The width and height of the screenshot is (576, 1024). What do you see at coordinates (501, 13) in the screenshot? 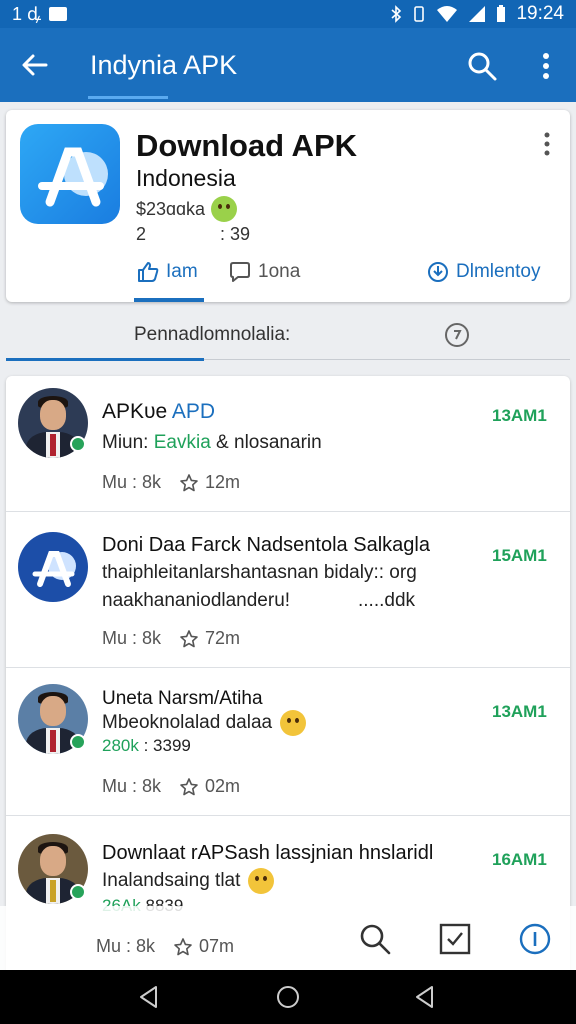
I see `battery-icon` at bounding box center [501, 13].